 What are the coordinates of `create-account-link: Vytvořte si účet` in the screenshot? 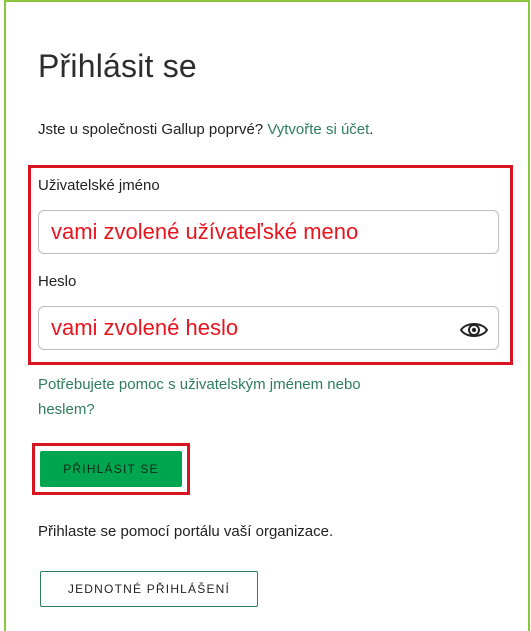 It's located at (318, 129).